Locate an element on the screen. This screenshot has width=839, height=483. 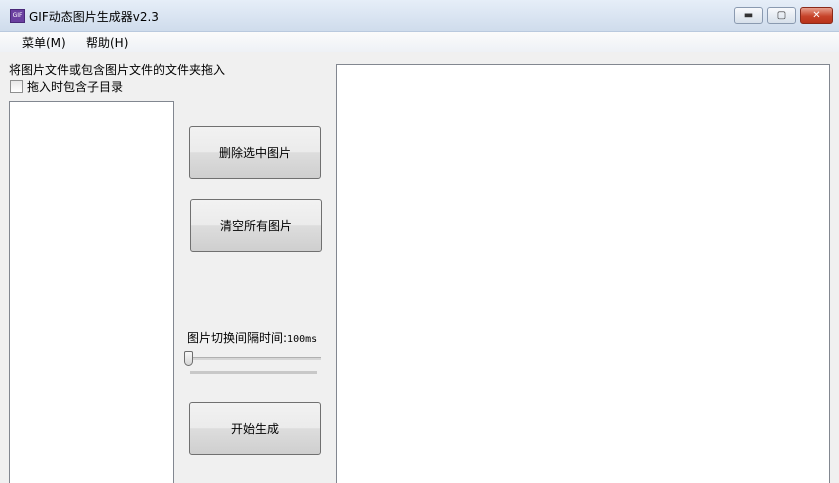
clear-all-button: 清空所有图片 is located at coordinates (256, 225).